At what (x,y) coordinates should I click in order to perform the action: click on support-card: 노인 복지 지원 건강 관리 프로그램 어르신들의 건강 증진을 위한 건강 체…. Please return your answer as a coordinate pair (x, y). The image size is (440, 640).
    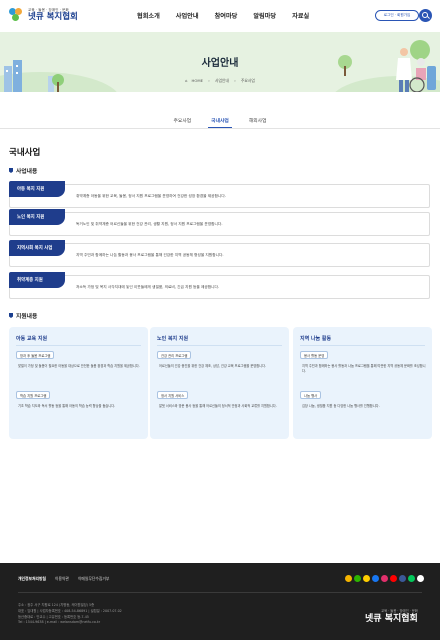
    Looking at the image, I should click on (219, 383).